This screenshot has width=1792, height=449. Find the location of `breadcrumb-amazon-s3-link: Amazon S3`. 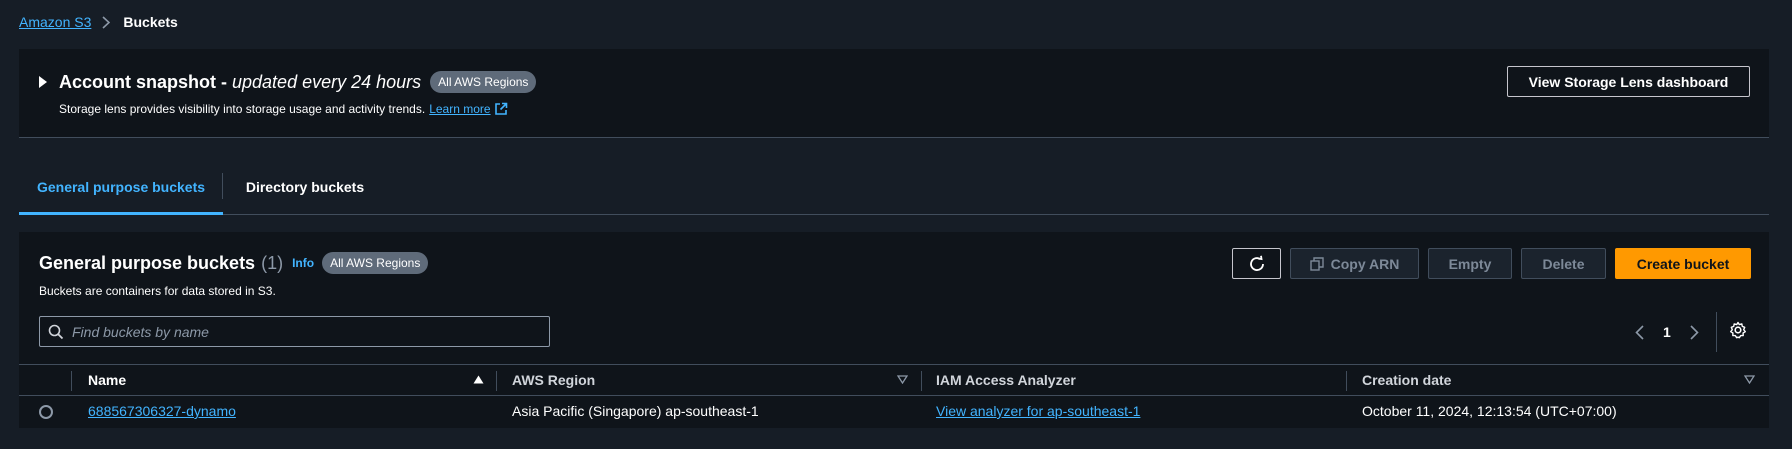

breadcrumb-amazon-s3-link: Amazon S3 is located at coordinates (55, 22).